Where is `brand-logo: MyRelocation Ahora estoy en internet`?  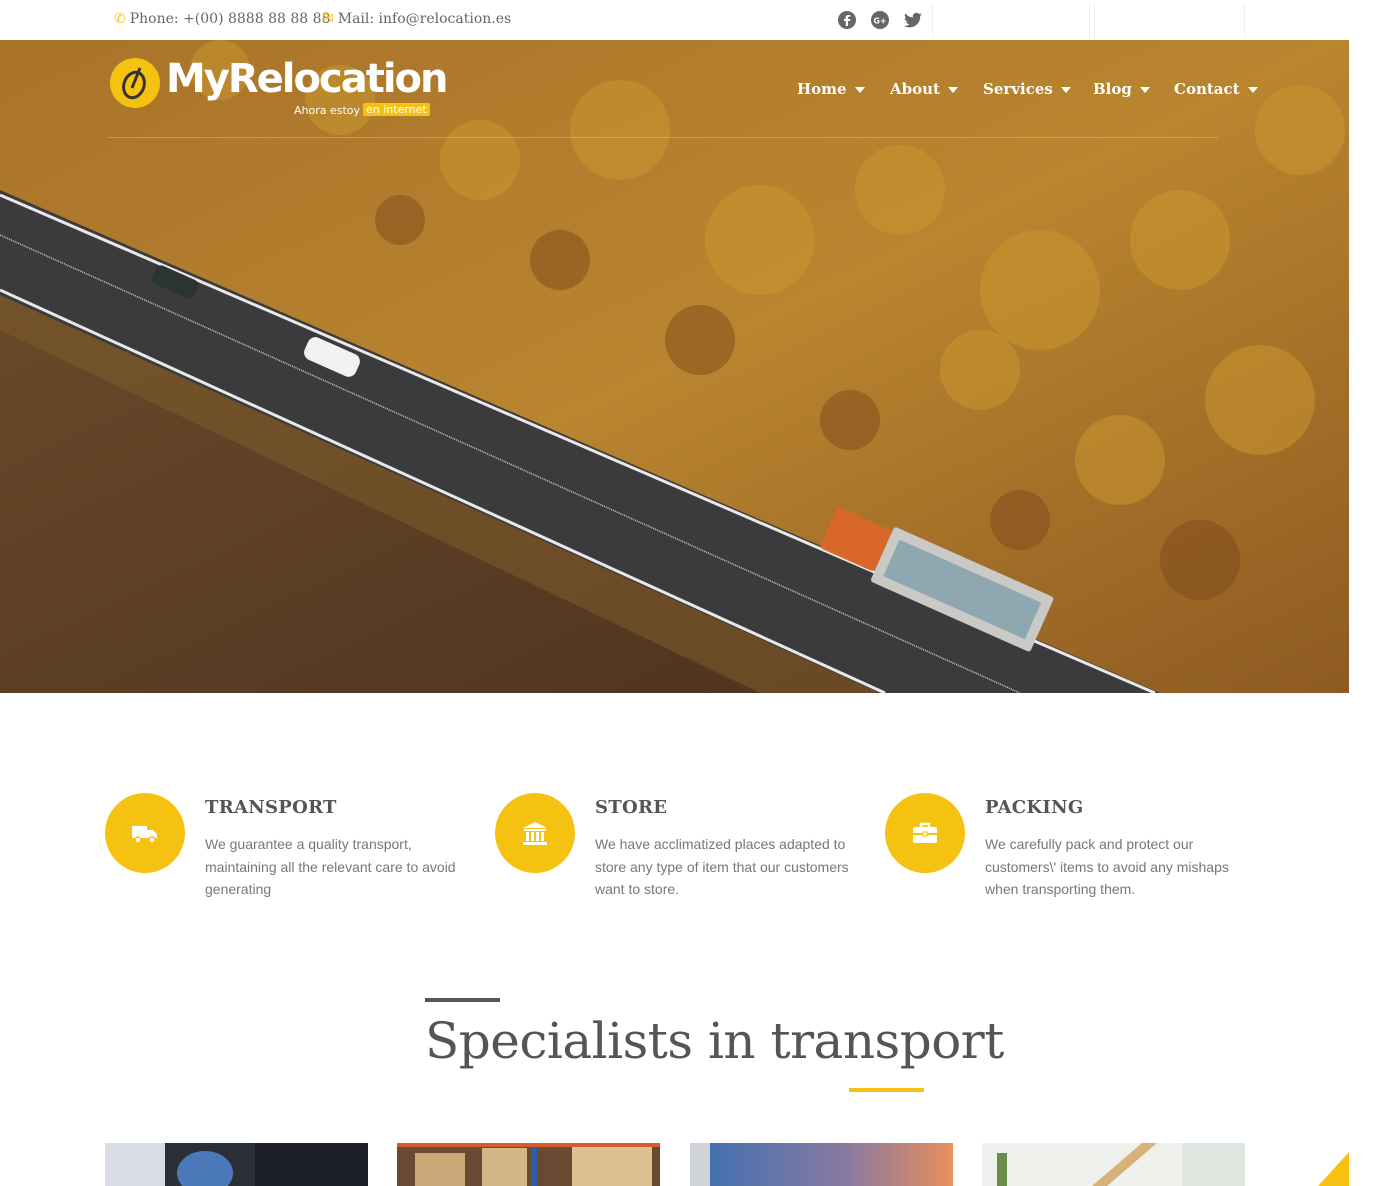
brand-logo: MyRelocation Ahora estoy en internet is located at coordinates (278, 91).